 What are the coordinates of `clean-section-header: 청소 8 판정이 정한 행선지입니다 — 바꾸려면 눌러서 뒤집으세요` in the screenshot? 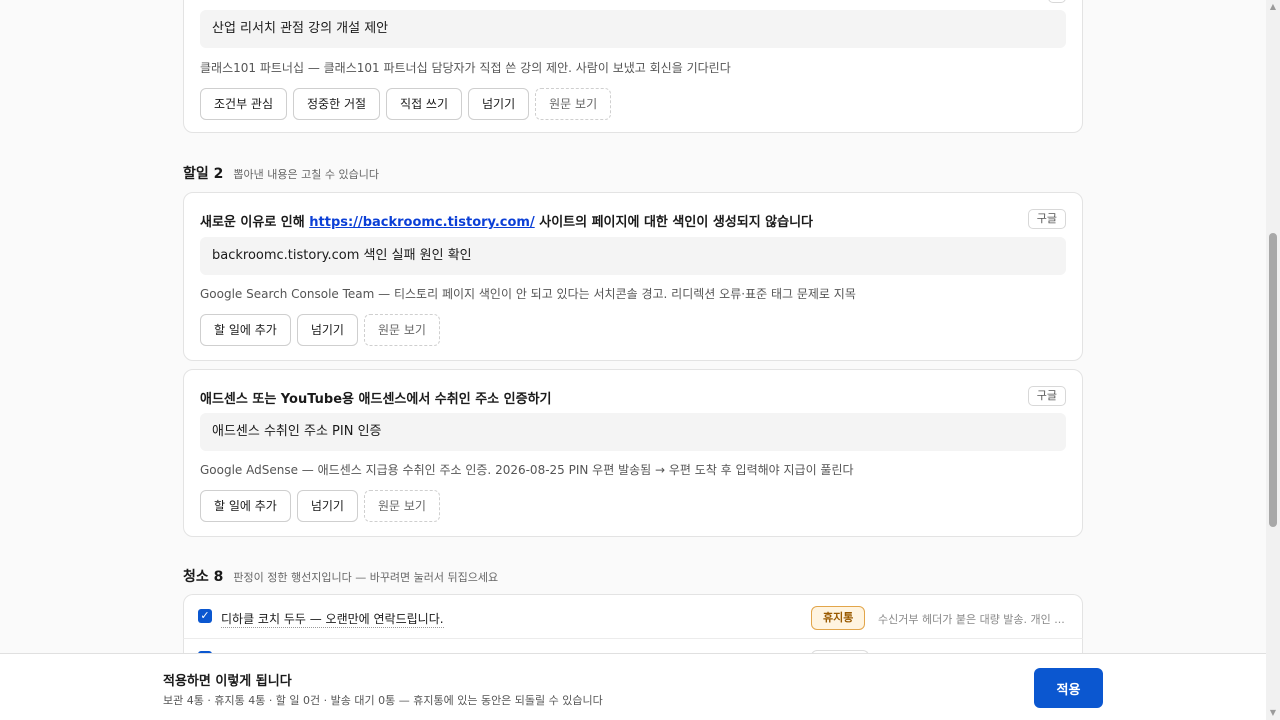 It's located at (340, 576).